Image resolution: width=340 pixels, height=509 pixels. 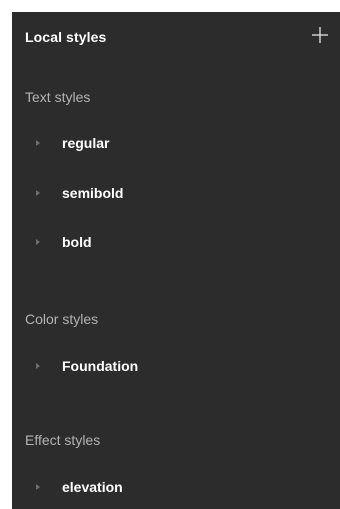 I want to click on panel-header: Local styles, so click(x=176, y=37).